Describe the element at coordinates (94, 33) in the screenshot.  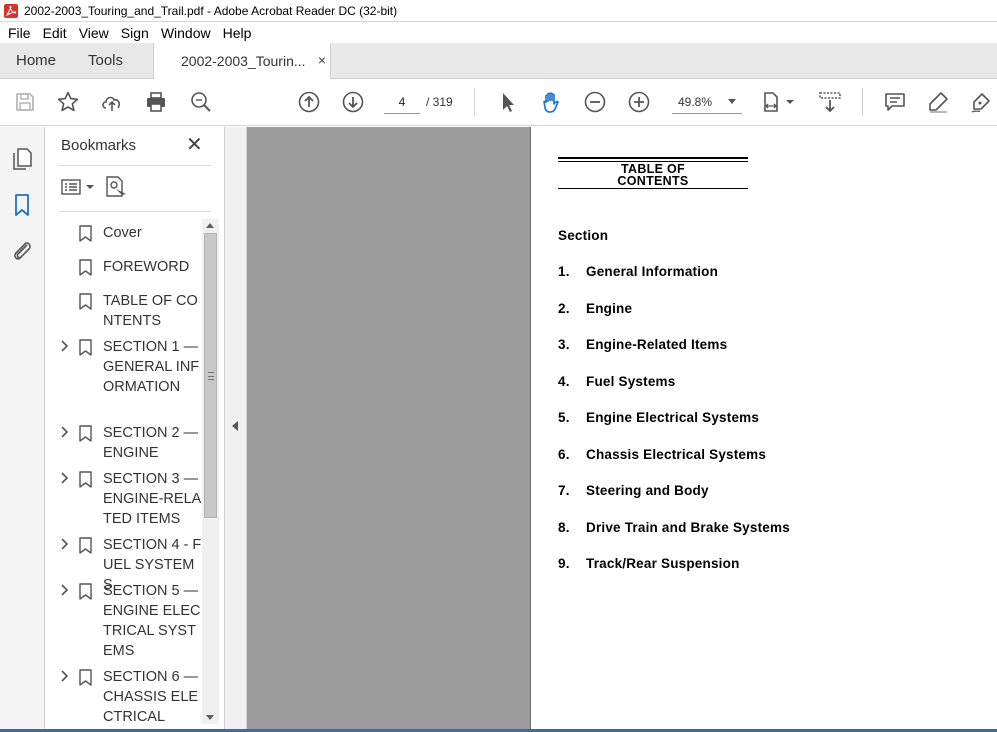
I see `menu-view: View` at that location.